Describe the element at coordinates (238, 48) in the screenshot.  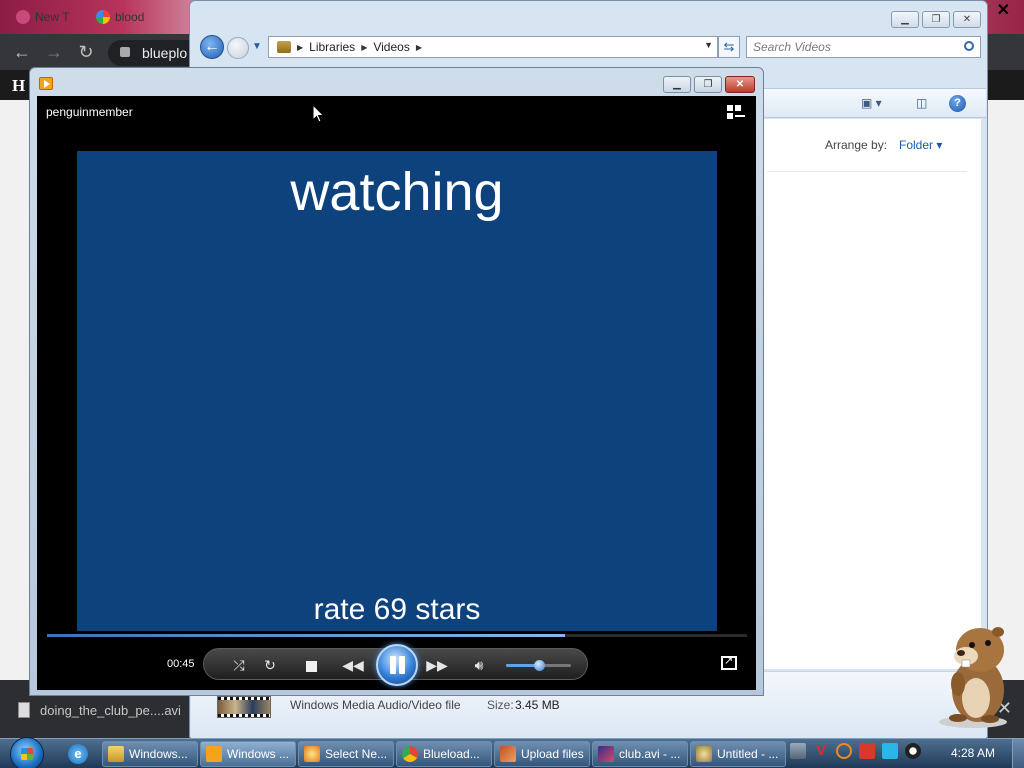
I see `forward-button` at that location.